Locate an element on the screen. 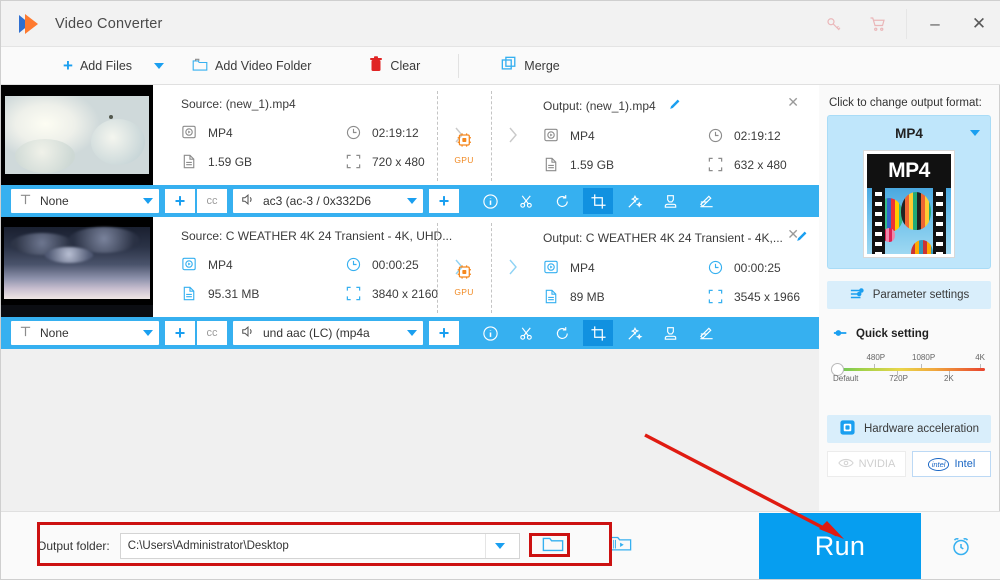  resolution-icon is located at coordinates (353, 161).